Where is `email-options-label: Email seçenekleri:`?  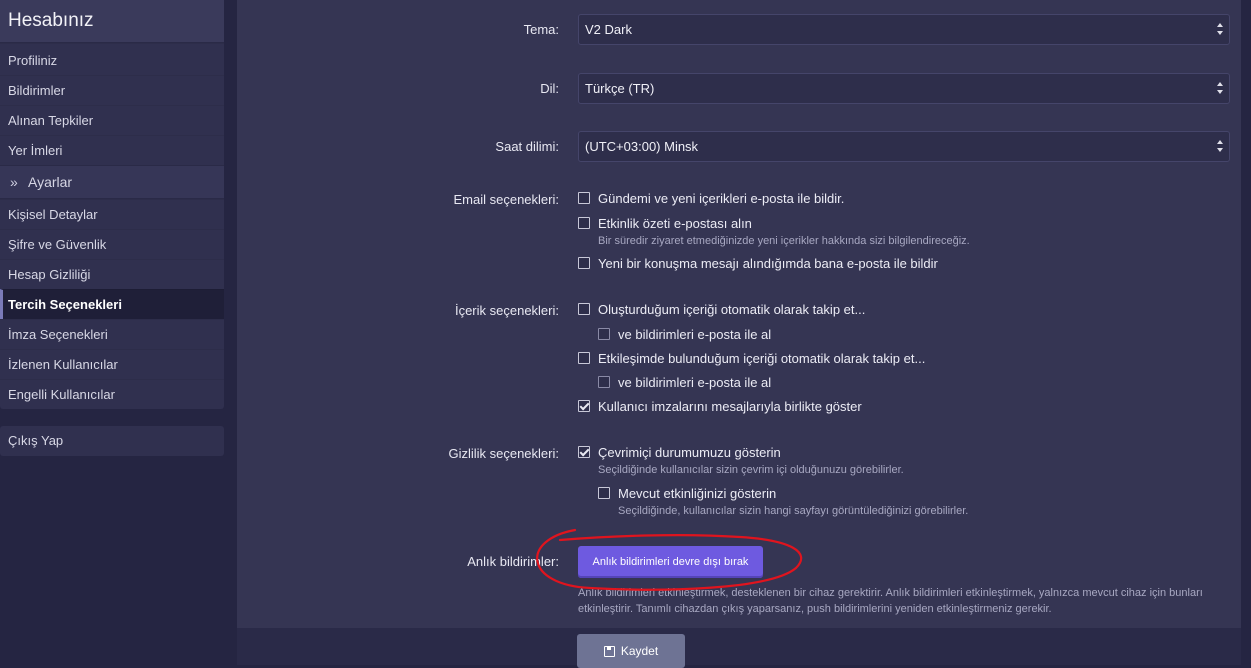
email-options-label: Email seçenekleri: is located at coordinates (506, 199).